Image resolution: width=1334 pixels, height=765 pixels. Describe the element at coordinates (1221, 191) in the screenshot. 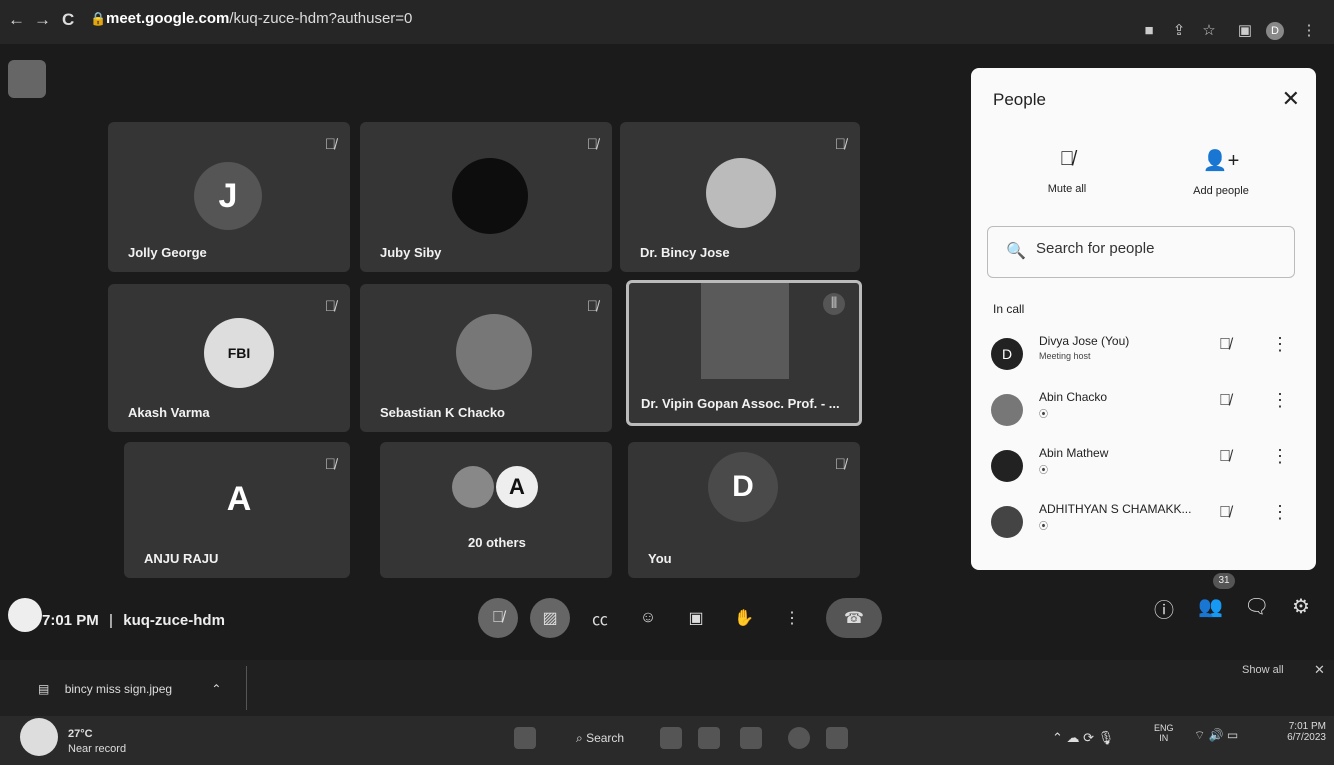

I see `add-people-label: Add people` at that location.